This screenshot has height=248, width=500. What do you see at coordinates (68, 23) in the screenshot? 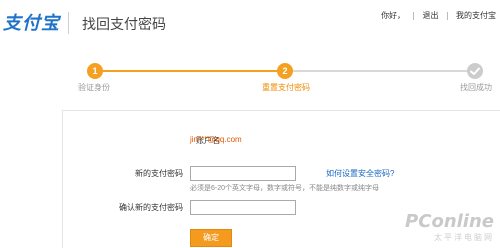
I see `logo-divider` at bounding box center [68, 23].